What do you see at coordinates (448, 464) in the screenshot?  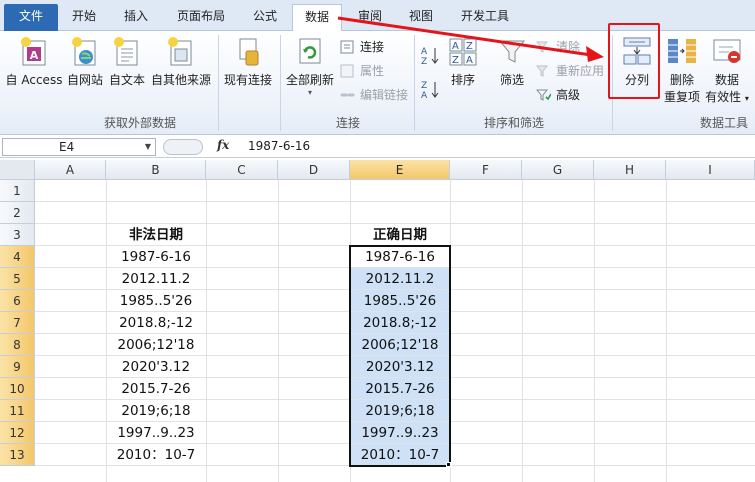 I see `fill-handle` at bounding box center [448, 464].